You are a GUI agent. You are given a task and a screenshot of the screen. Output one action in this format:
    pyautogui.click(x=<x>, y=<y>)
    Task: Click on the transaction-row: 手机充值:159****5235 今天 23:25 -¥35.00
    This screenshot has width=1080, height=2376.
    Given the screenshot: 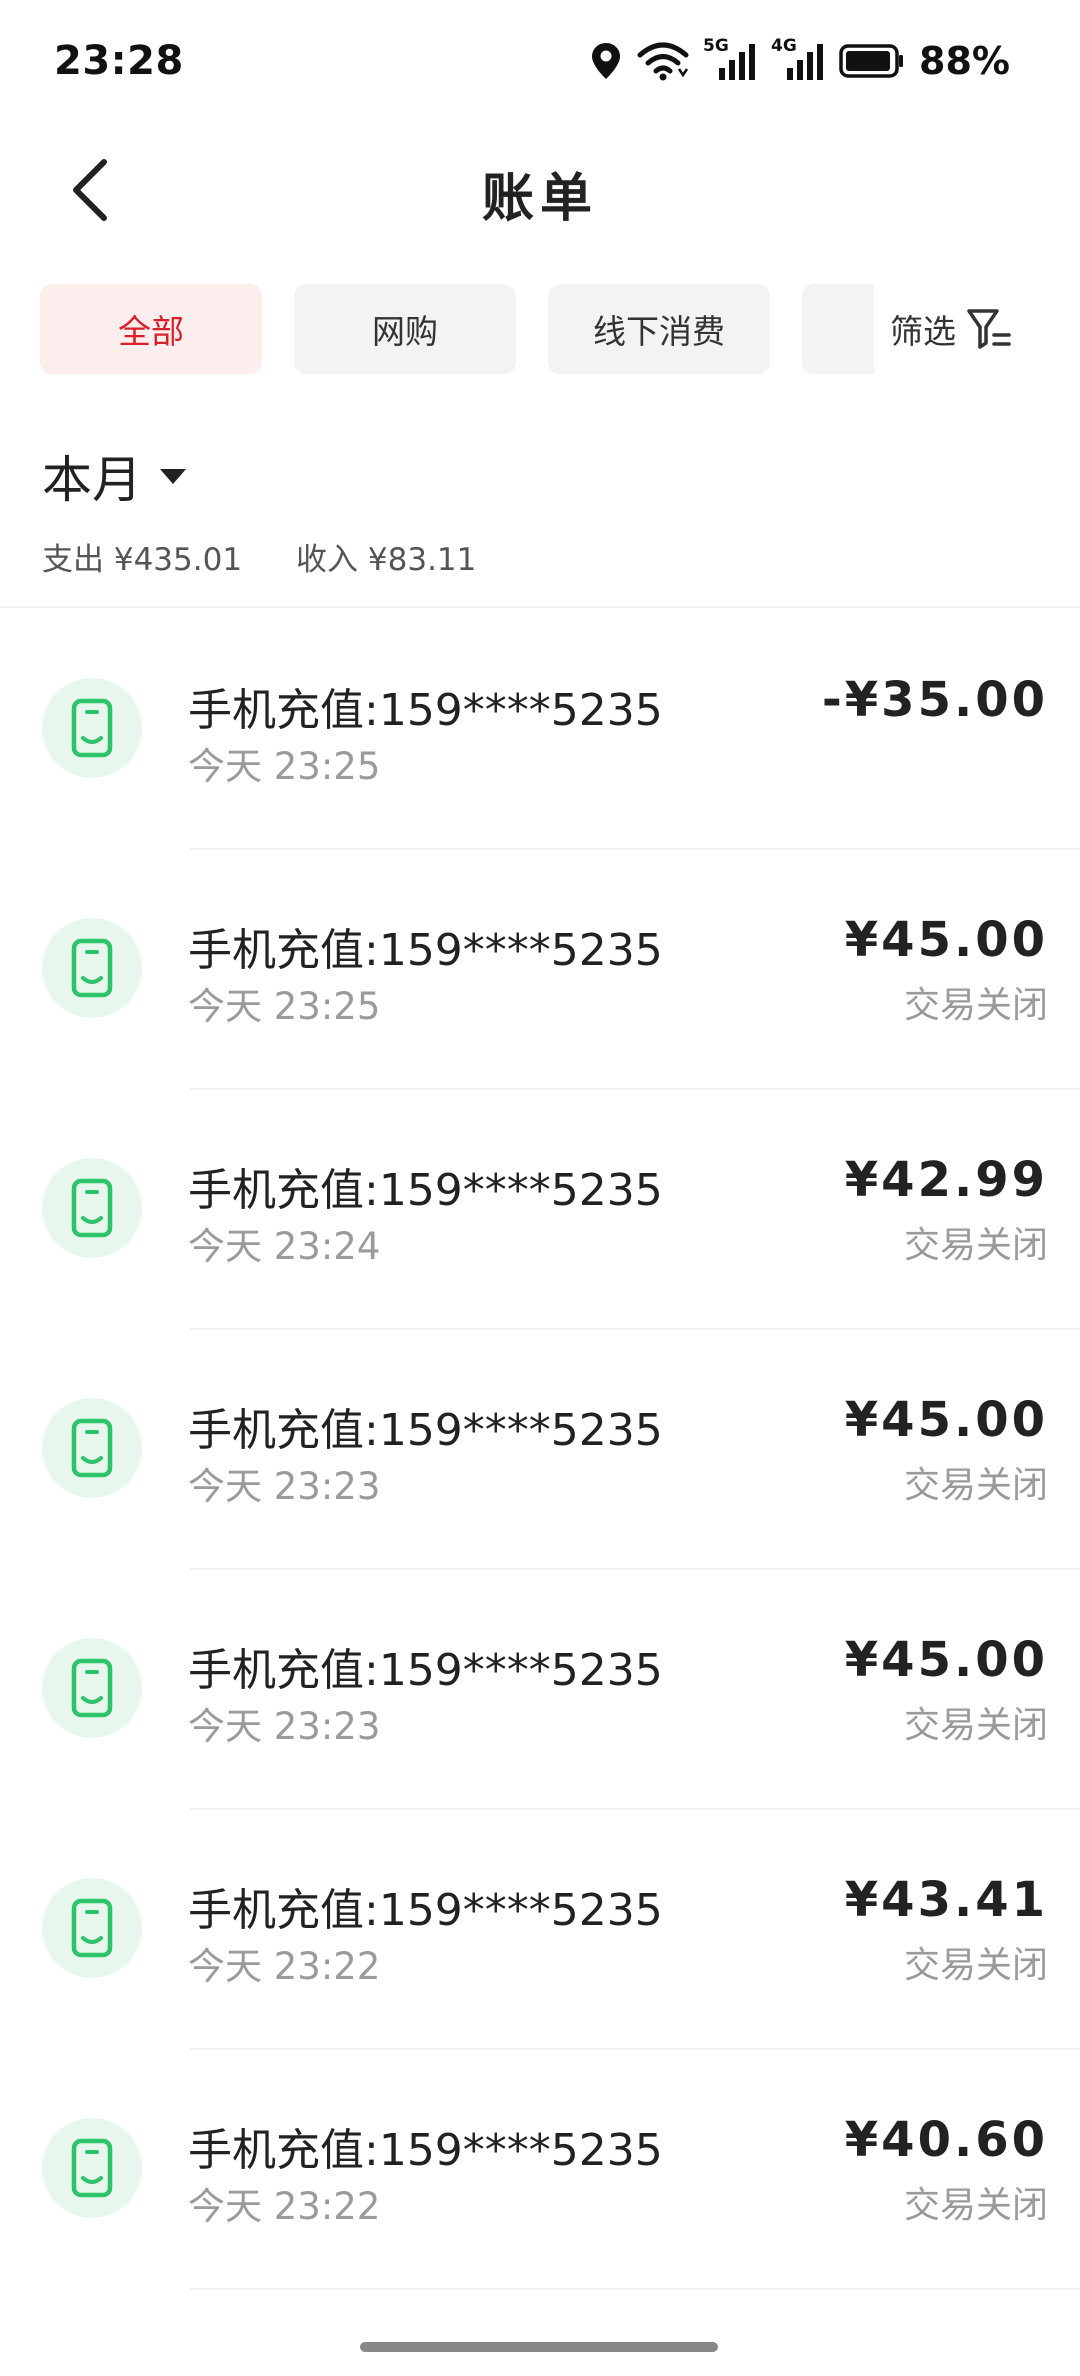 What is the action you would take?
    pyautogui.click(x=540, y=730)
    